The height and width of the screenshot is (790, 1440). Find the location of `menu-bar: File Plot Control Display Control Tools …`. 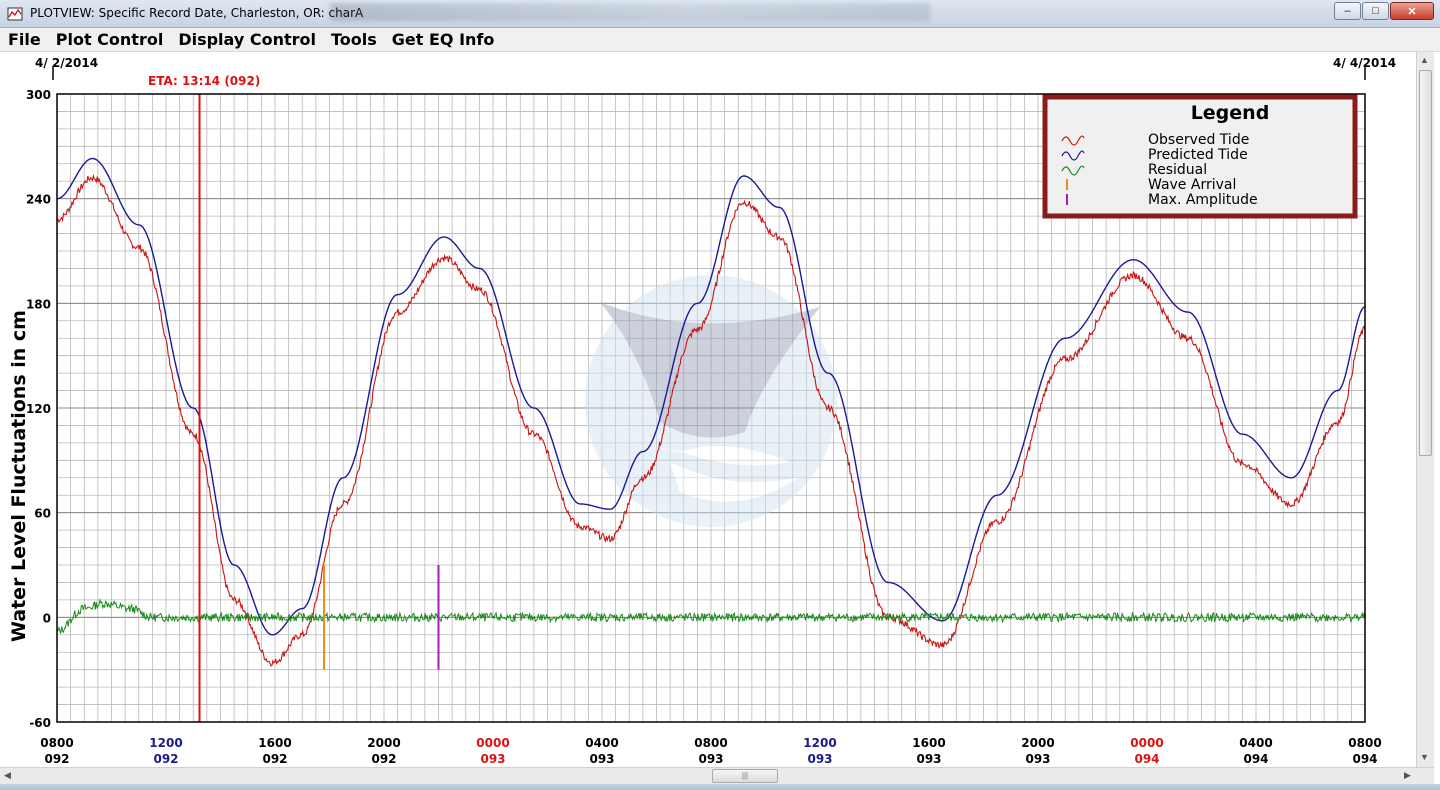

menu-bar: File Plot Control Display Control Tools … is located at coordinates (720, 40).